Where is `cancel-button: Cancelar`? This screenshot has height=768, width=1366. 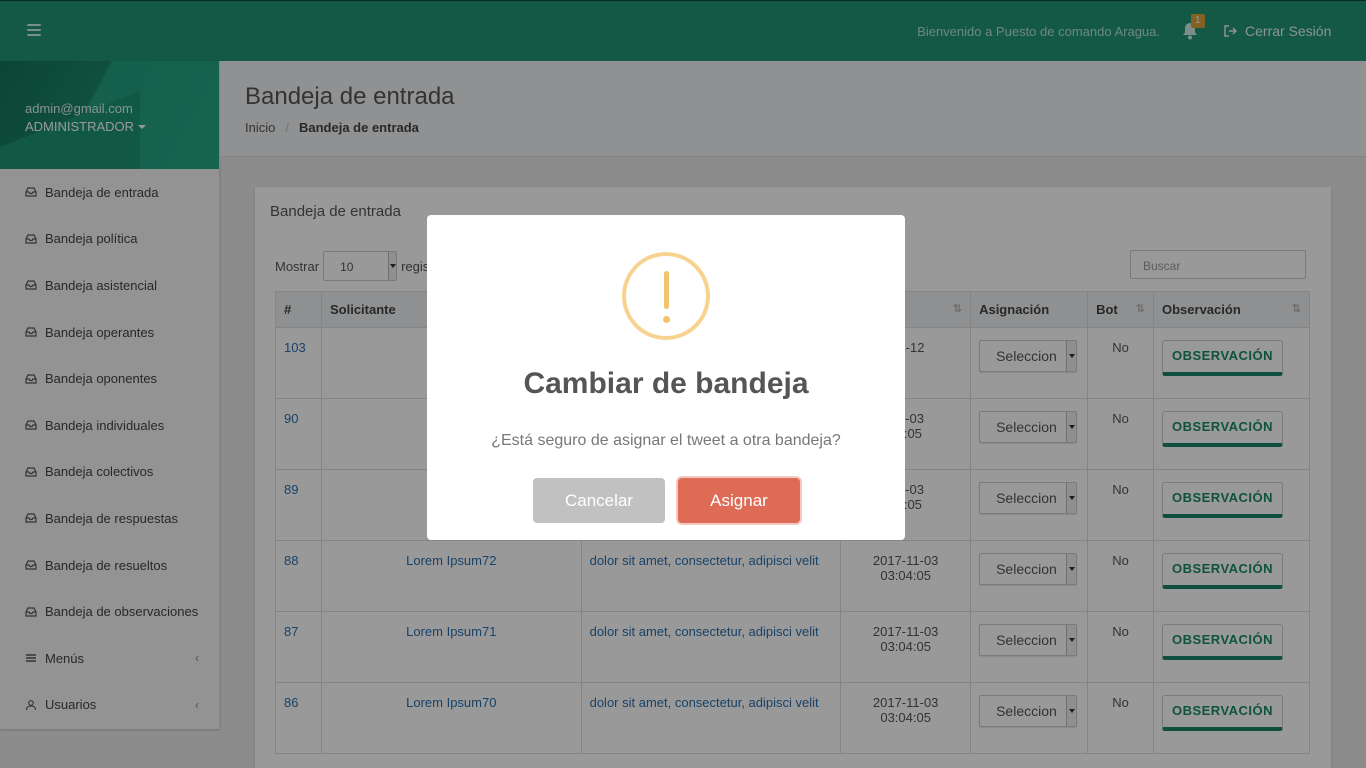
cancel-button: Cancelar is located at coordinates (599, 500).